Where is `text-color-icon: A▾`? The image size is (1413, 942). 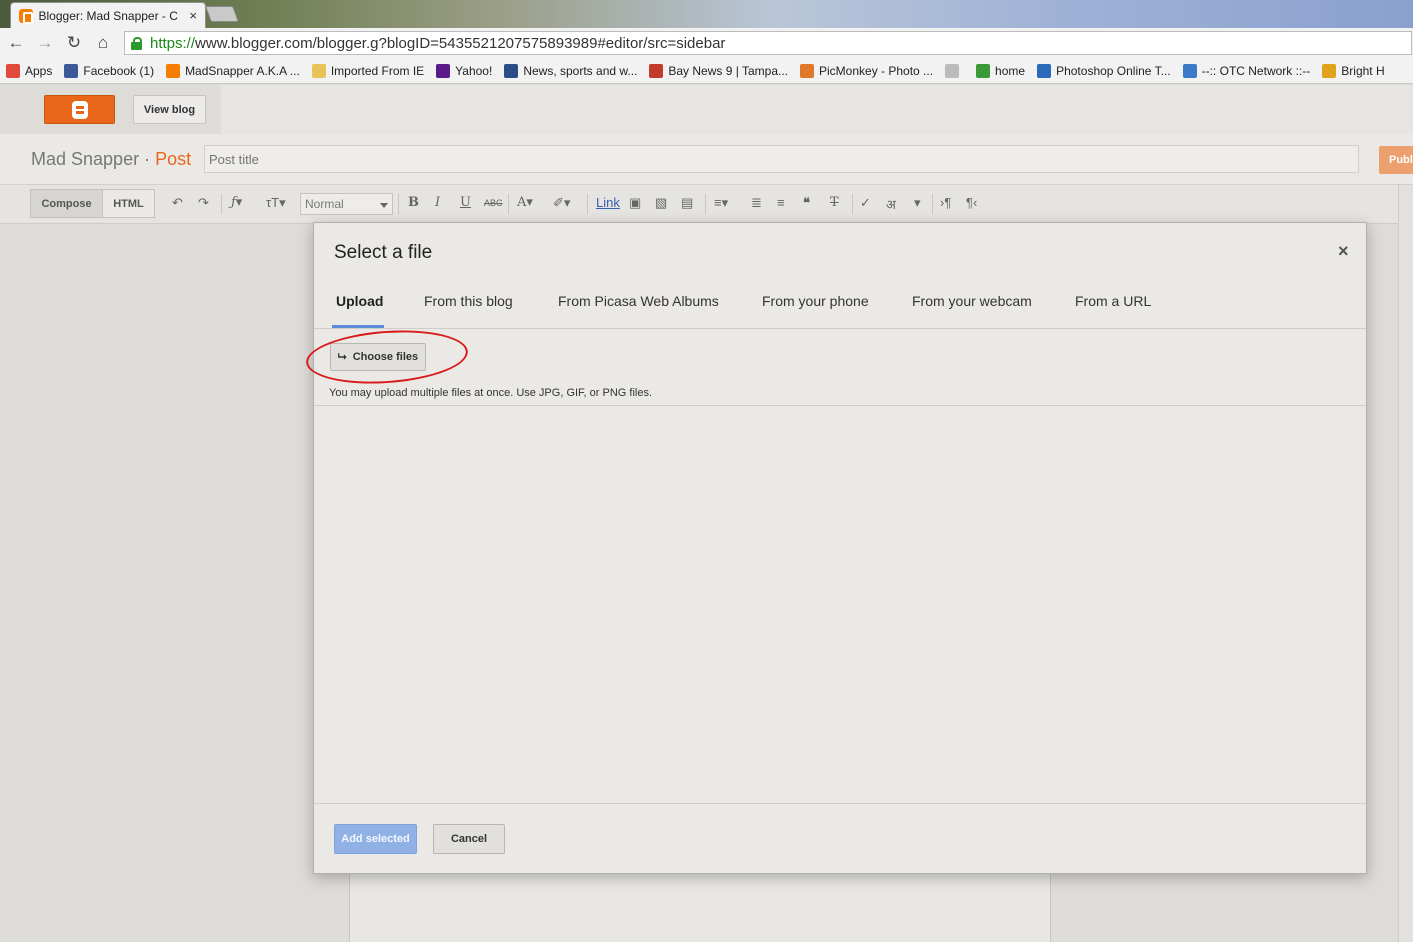 text-color-icon: A▾ is located at coordinates (525, 202).